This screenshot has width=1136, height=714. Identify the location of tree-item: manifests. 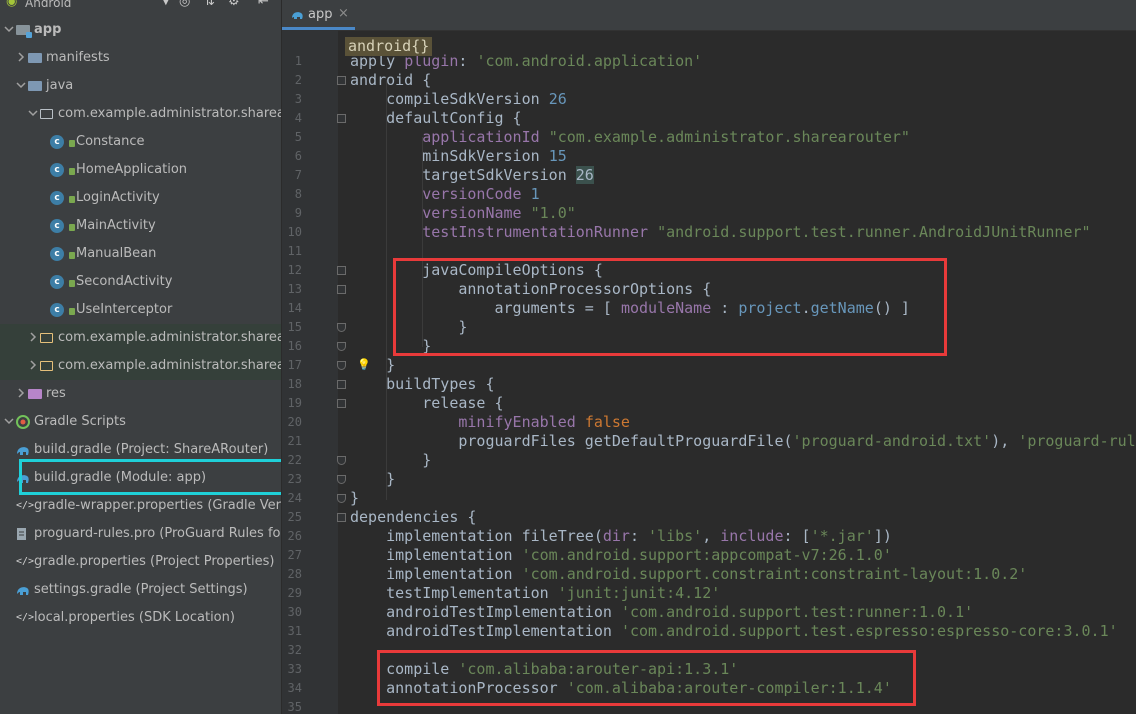
(140, 58).